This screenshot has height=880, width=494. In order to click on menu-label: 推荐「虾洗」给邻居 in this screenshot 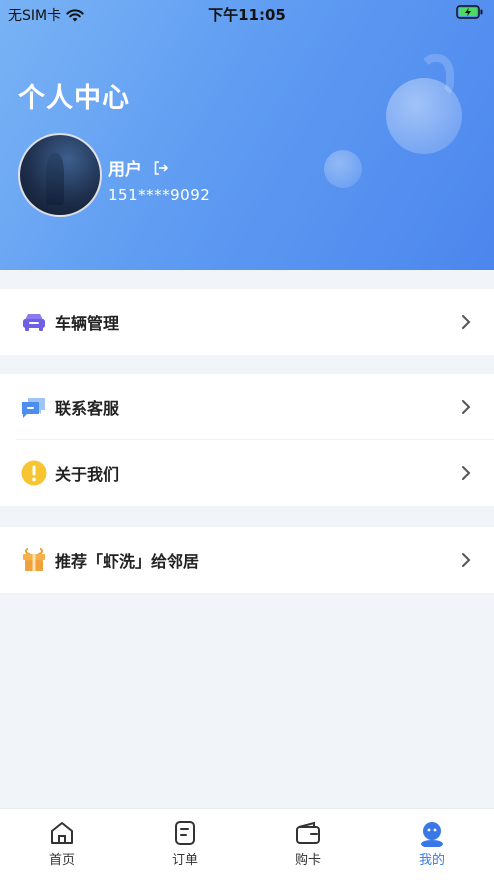, I will do `click(127, 561)`.